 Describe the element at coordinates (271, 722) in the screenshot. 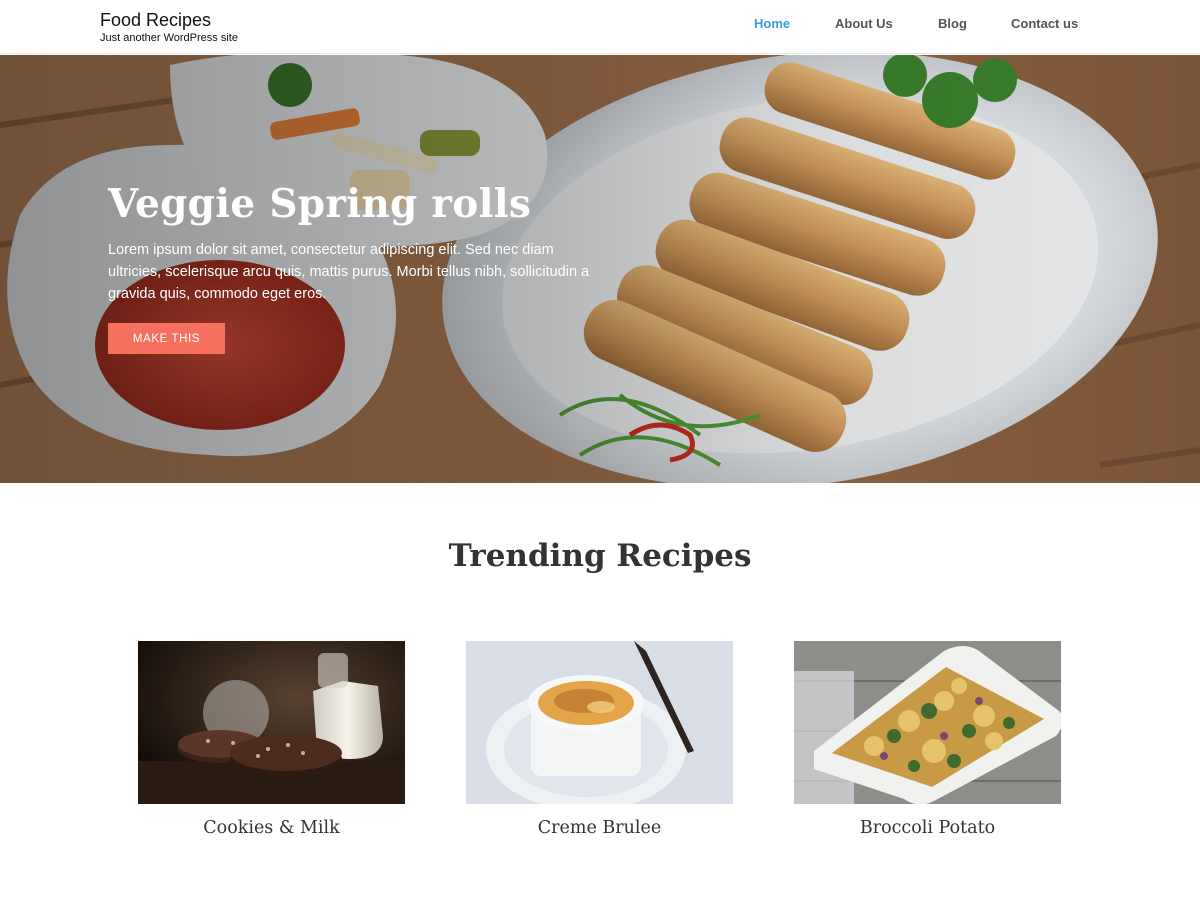

I see `cookies-milk-photo` at that location.